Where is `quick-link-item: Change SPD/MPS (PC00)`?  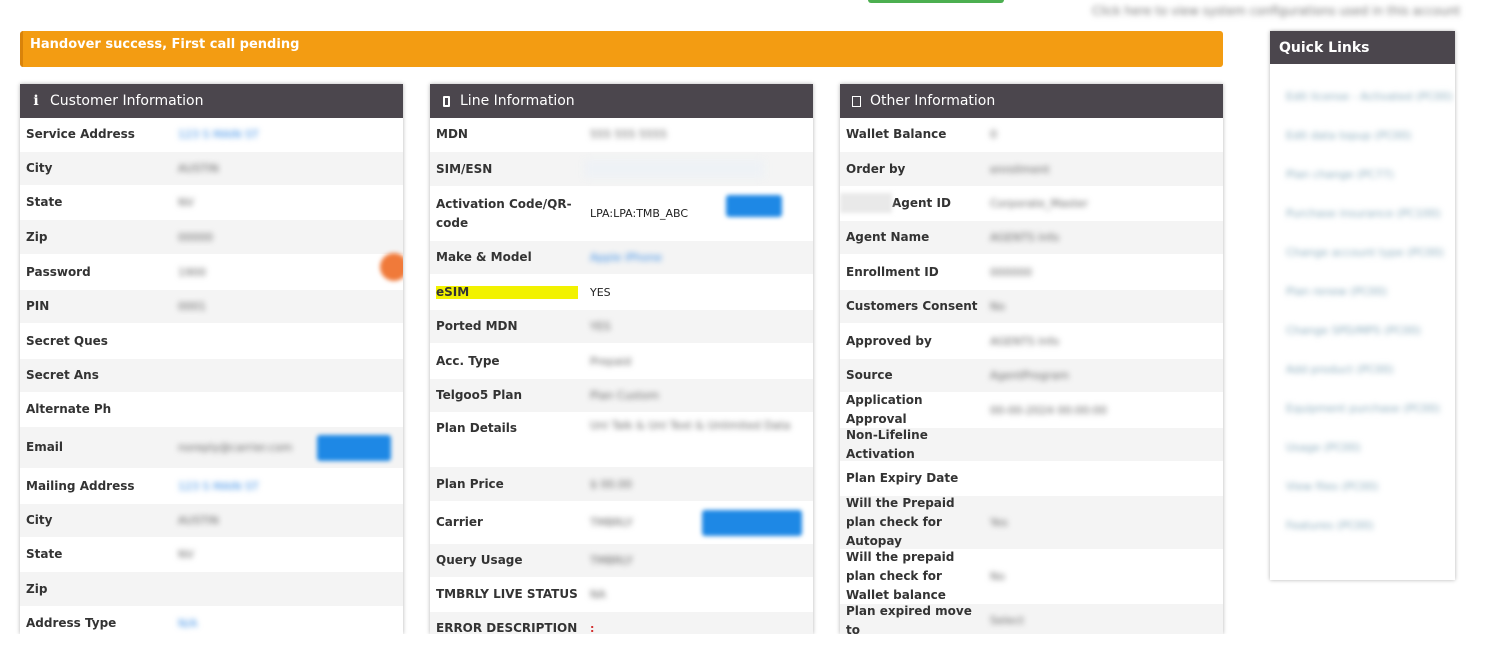
quick-link-item: Change SPD/MPS (PC00) is located at coordinates (1362, 335).